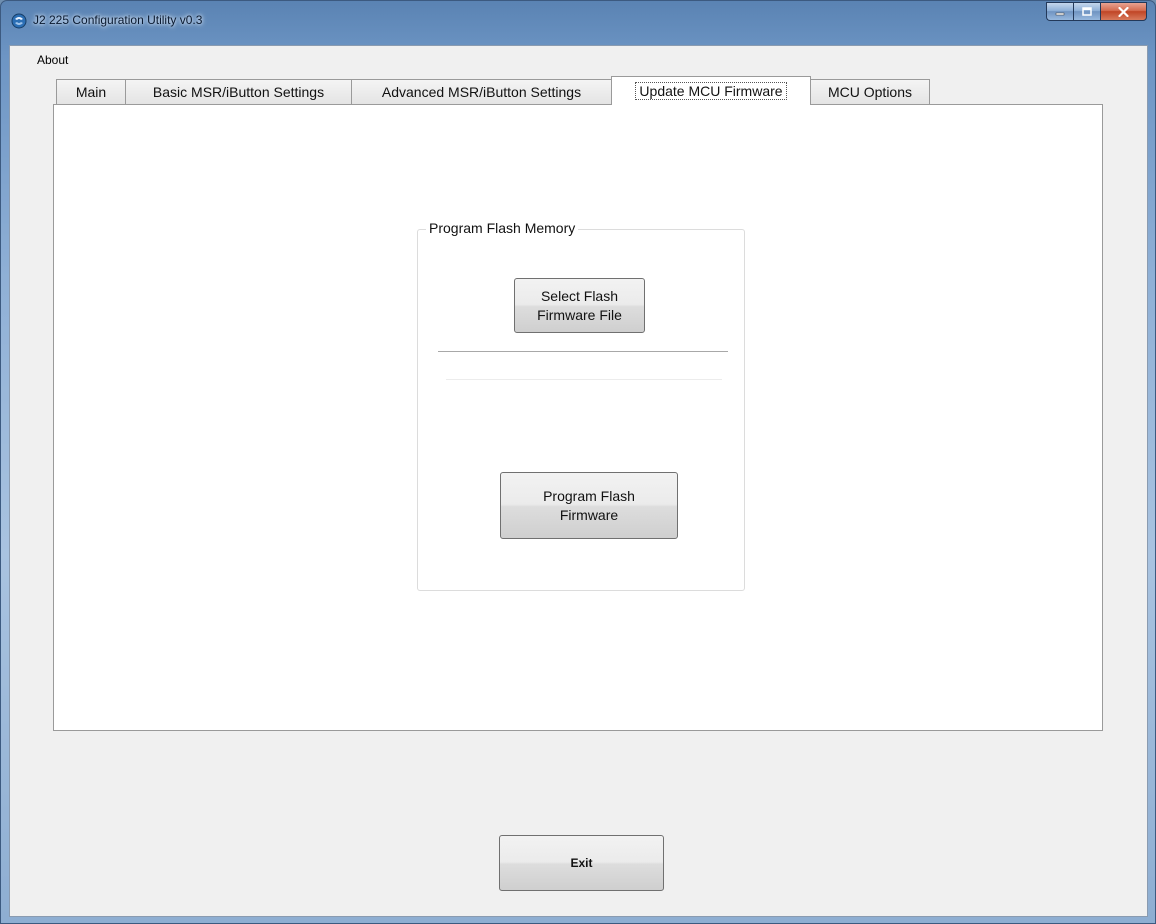 This screenshot has width=1156, height=924. Describe the element at coordinates (579, 295) in the screenshot. I see `select-flash-line-1: Select Flash` at that location.